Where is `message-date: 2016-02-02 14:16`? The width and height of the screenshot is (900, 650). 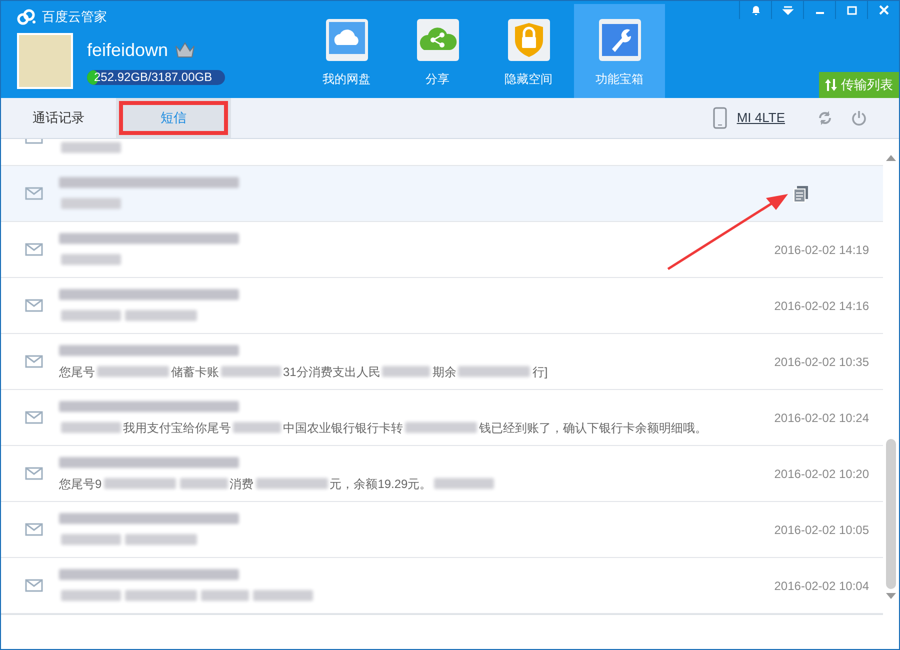
message-date: 2016-02-02 14:16 is located at coordinates (821, 306).